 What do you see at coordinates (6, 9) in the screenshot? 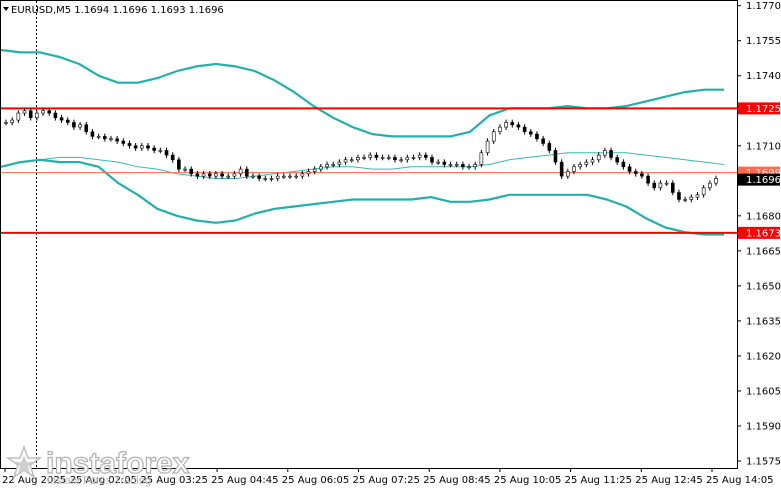
I see `chevron-down-icon` at bounding box center [6, 9].